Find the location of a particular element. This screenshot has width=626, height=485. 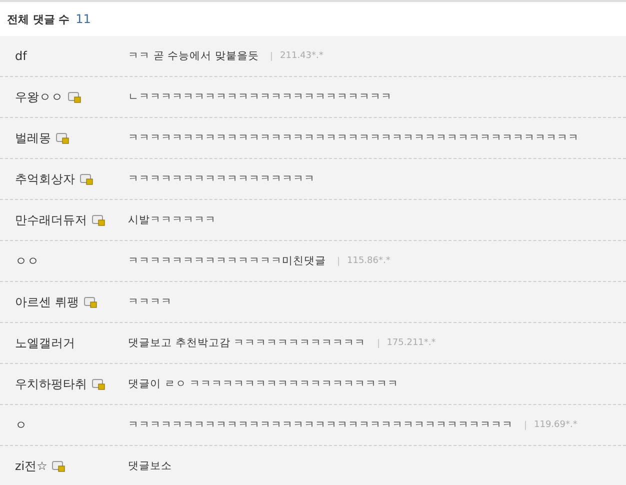

comment-text: ㅋㅋㅋㅋㅋㅋㅋㅋㅋㅋㅋㅋㅋㅋㅋㅋㅋㅋㅋㅋㅋㅋㅋㅋㅋㅋㅋㅋㅋㅋㅋㅋㅋㅋㅋㅋㅋㅋㅋㅋㅋ is located at coordinates (353, 138).